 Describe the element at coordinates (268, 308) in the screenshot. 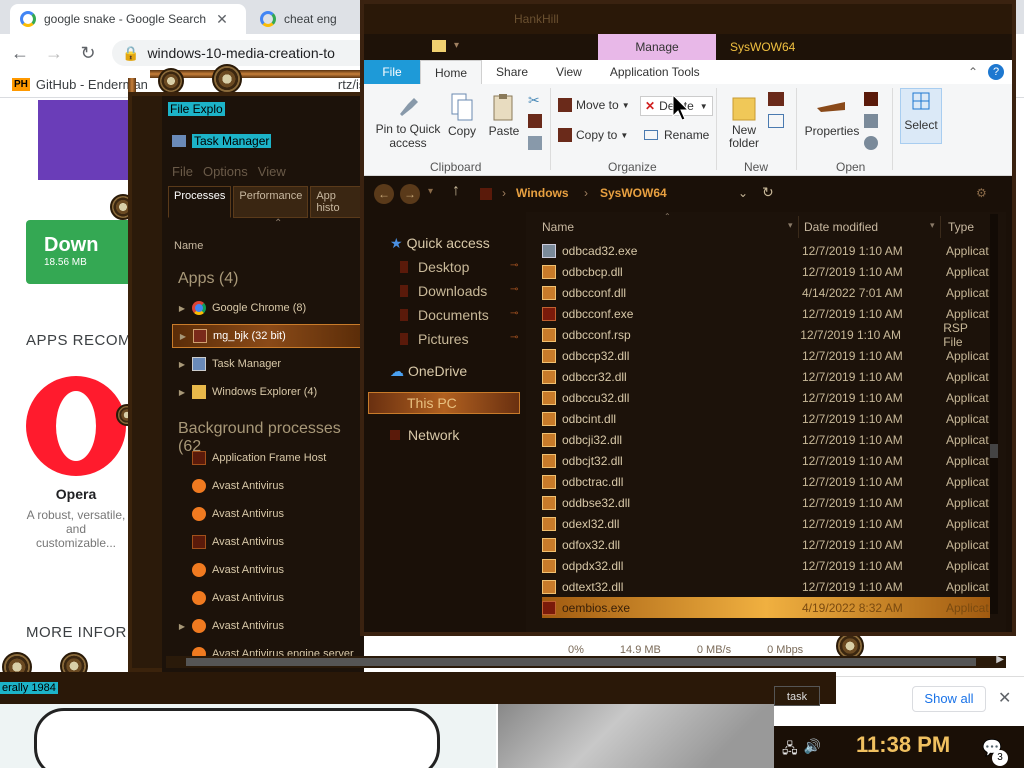

I see `process-row-chrome: ▶ Google Chrome (8)` at that location.